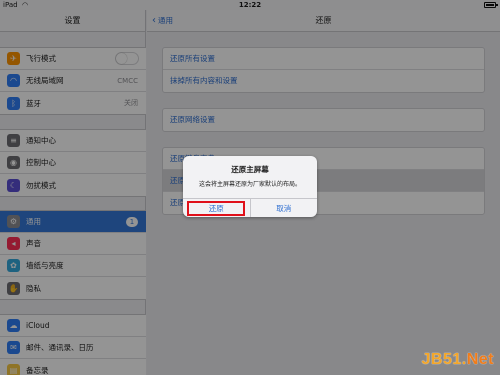 The image size is (500, 375). I want to click on alert-title: 还原主屏幕, so click(250, 169).